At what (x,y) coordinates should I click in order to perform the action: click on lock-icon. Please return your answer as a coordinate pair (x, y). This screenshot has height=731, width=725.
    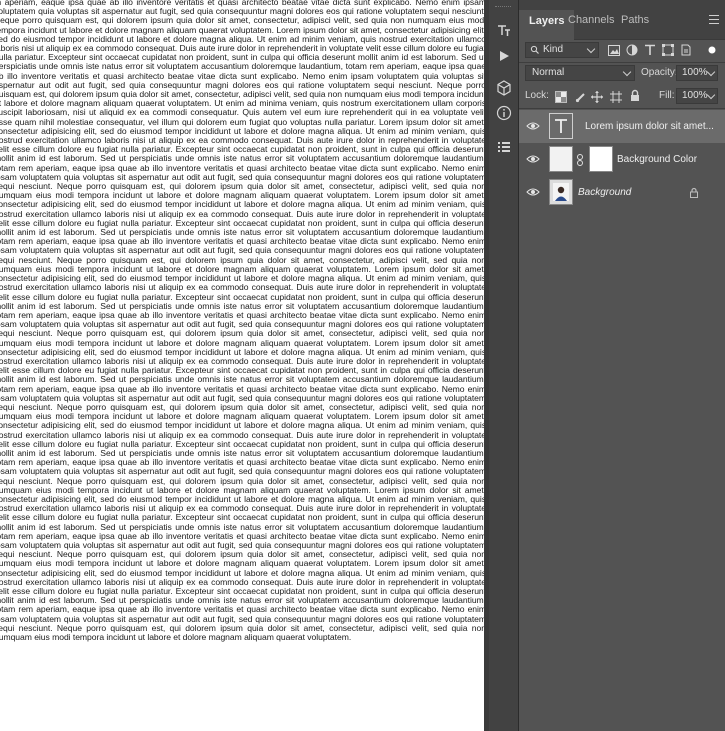
    Looking at the image, I should click on (694, 192).